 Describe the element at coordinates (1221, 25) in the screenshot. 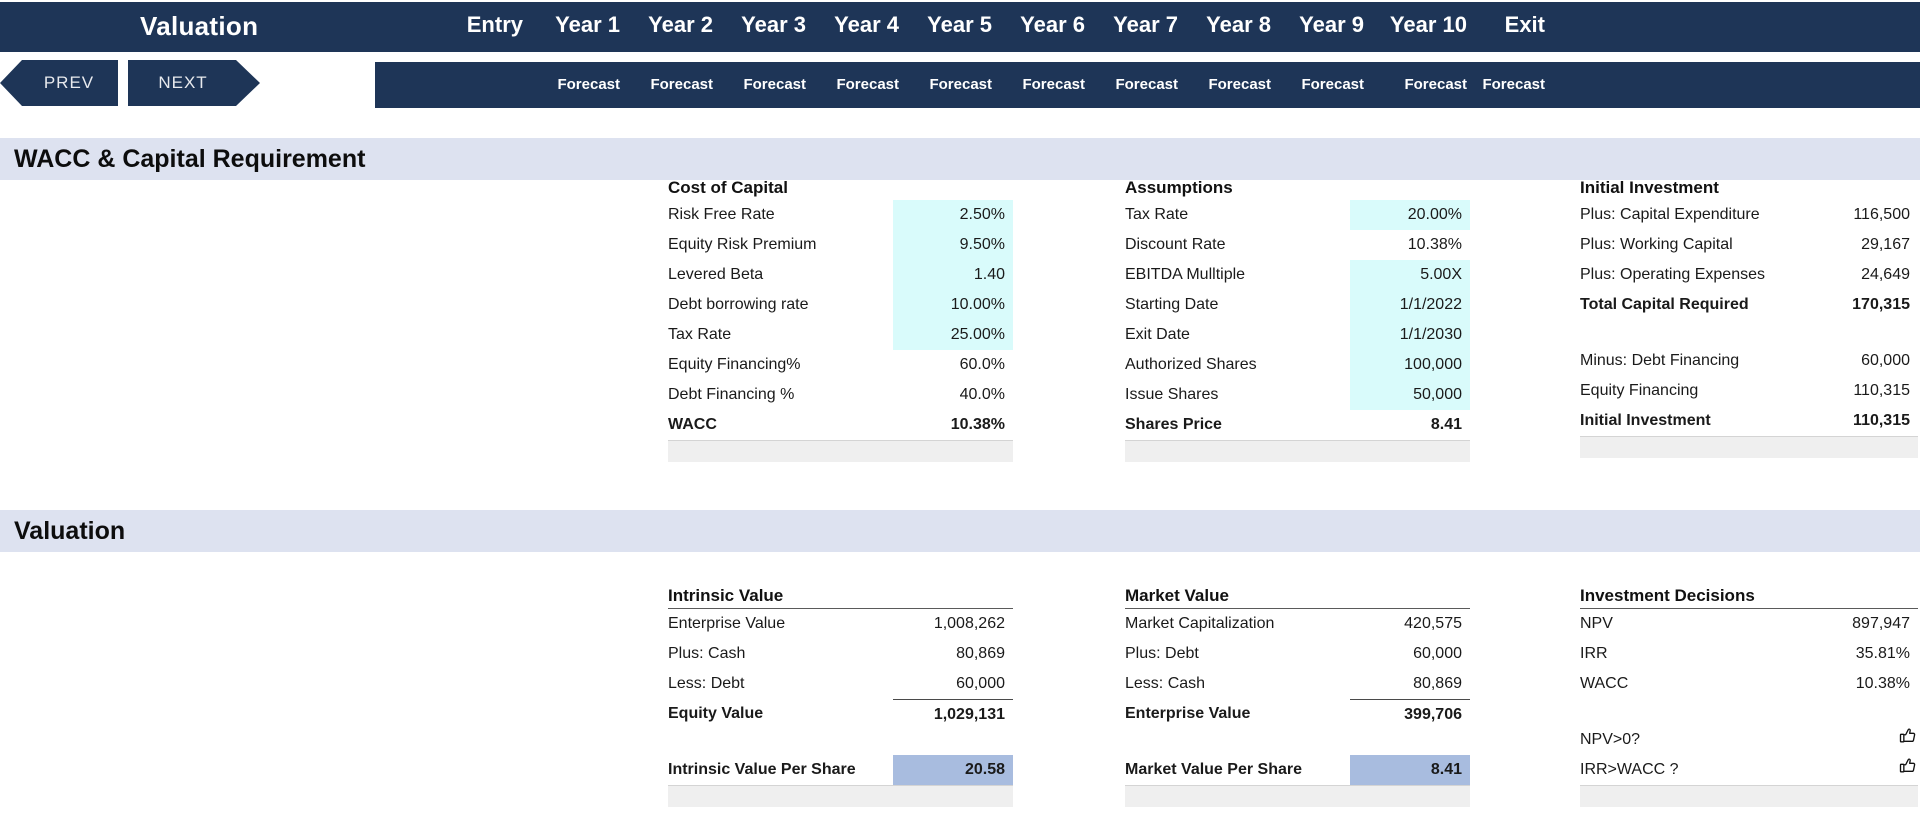

I see `year-header-year-8: Year 8` at that location.